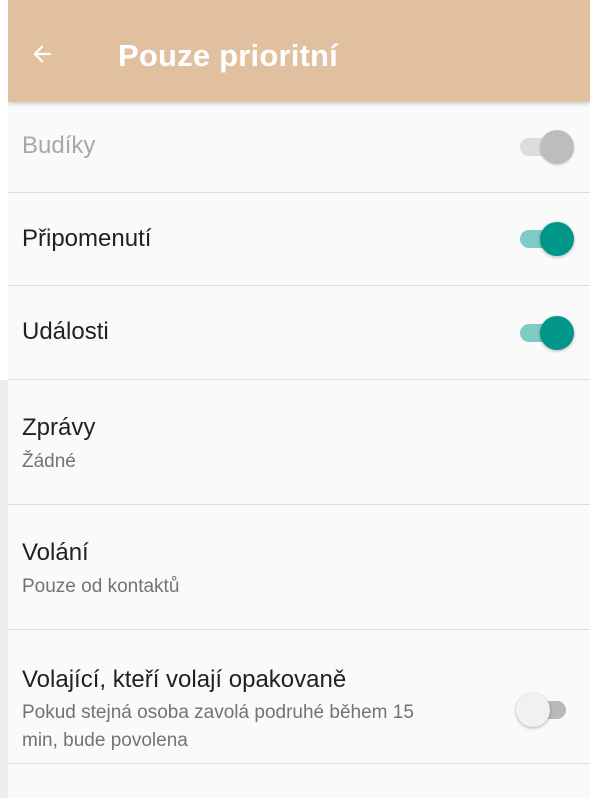  What do you see at coordinates (59, 145) in the screenshot?
I see `setting-label: Budíky` at bounding box center [59, 145].